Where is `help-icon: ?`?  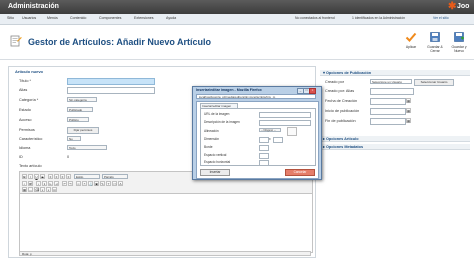 help-icon: ? is located at coordinates (108, 183).